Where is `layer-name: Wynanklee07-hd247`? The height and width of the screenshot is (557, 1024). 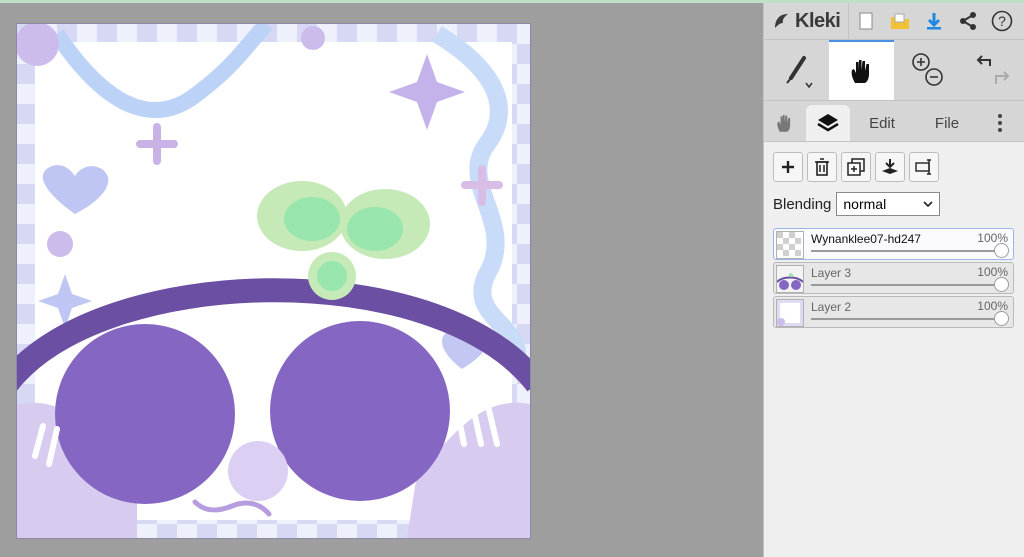
layer-name: Wynanklee07-hd247 is located at coordinates (866, 239).